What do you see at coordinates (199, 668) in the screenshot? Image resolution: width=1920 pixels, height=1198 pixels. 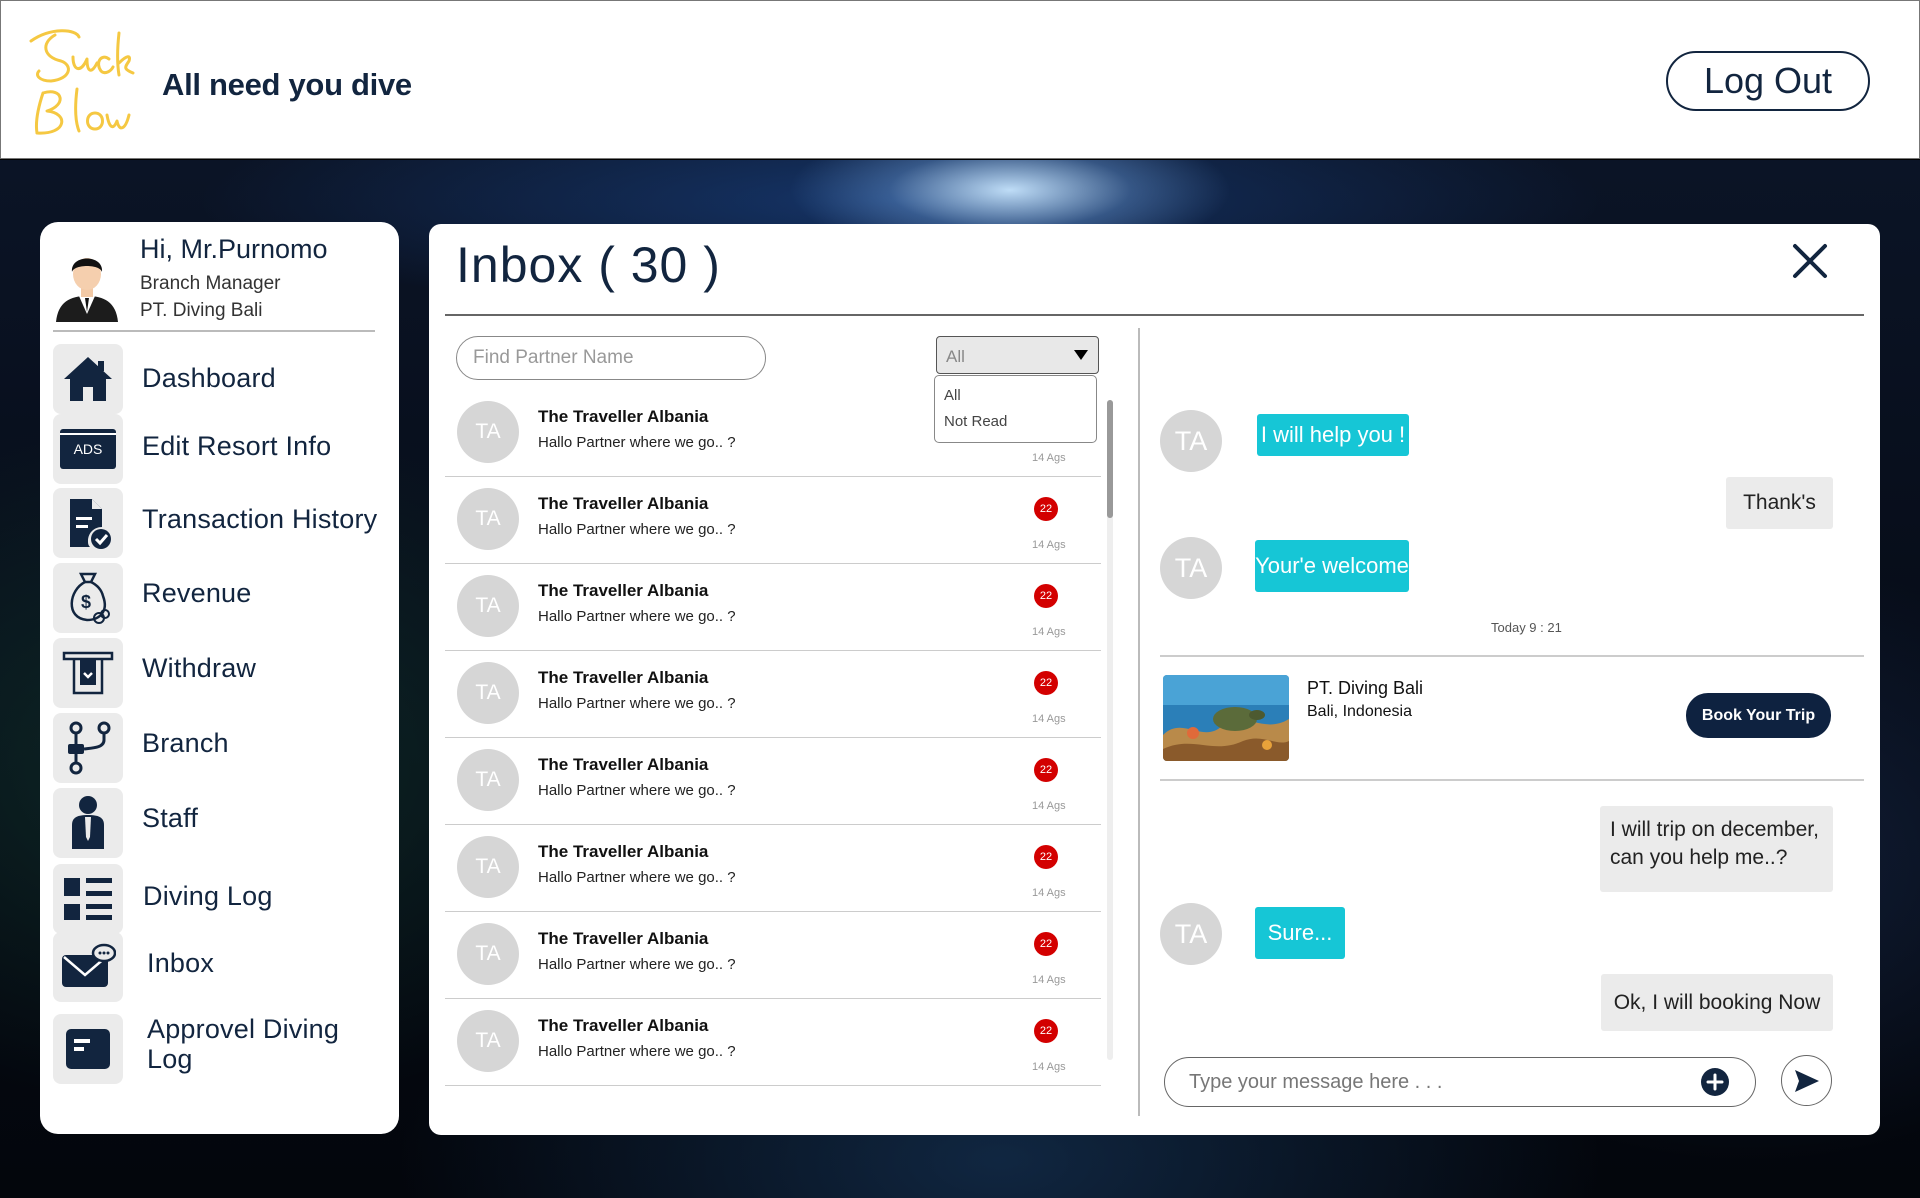 I see `sidebar-item-label: Withdraw` at bounding box center [199, 668].